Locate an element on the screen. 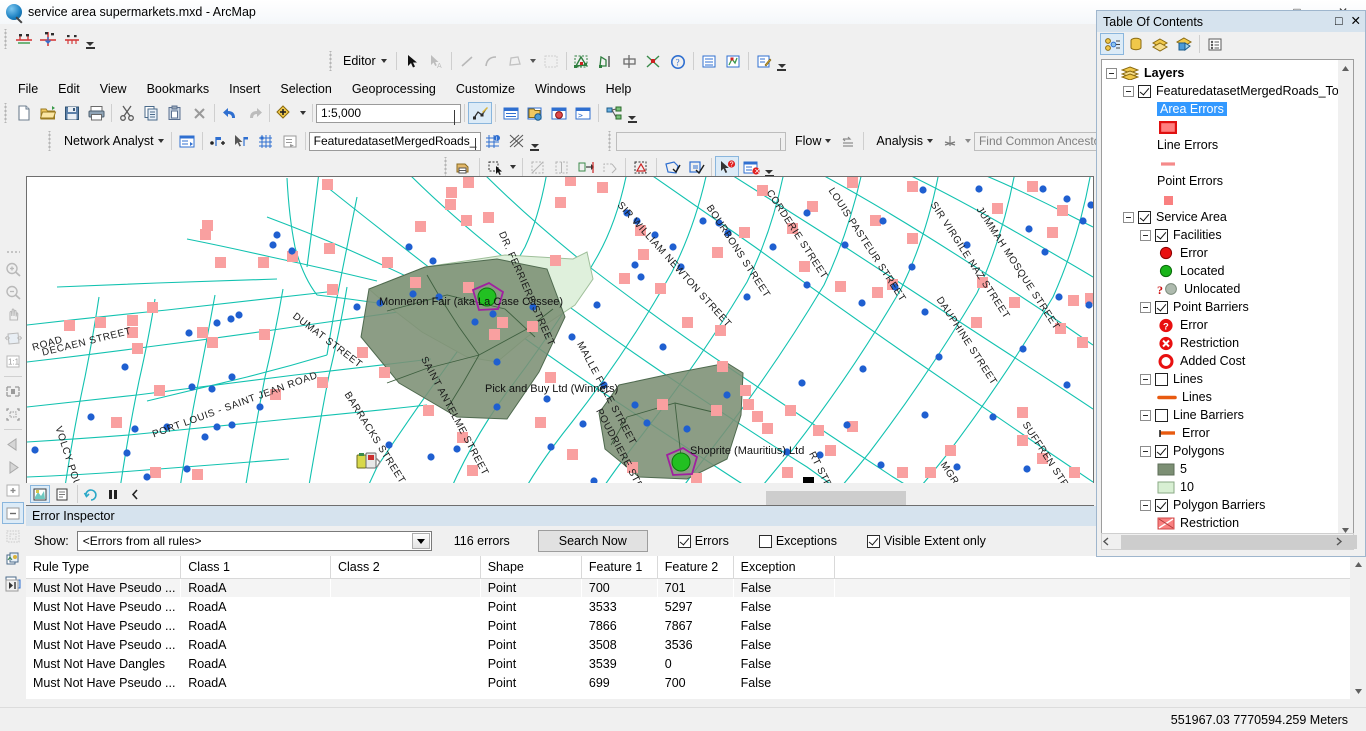 The image size is (1366, 731). remove-bookmark-icon is located at coordinates (13, 513).